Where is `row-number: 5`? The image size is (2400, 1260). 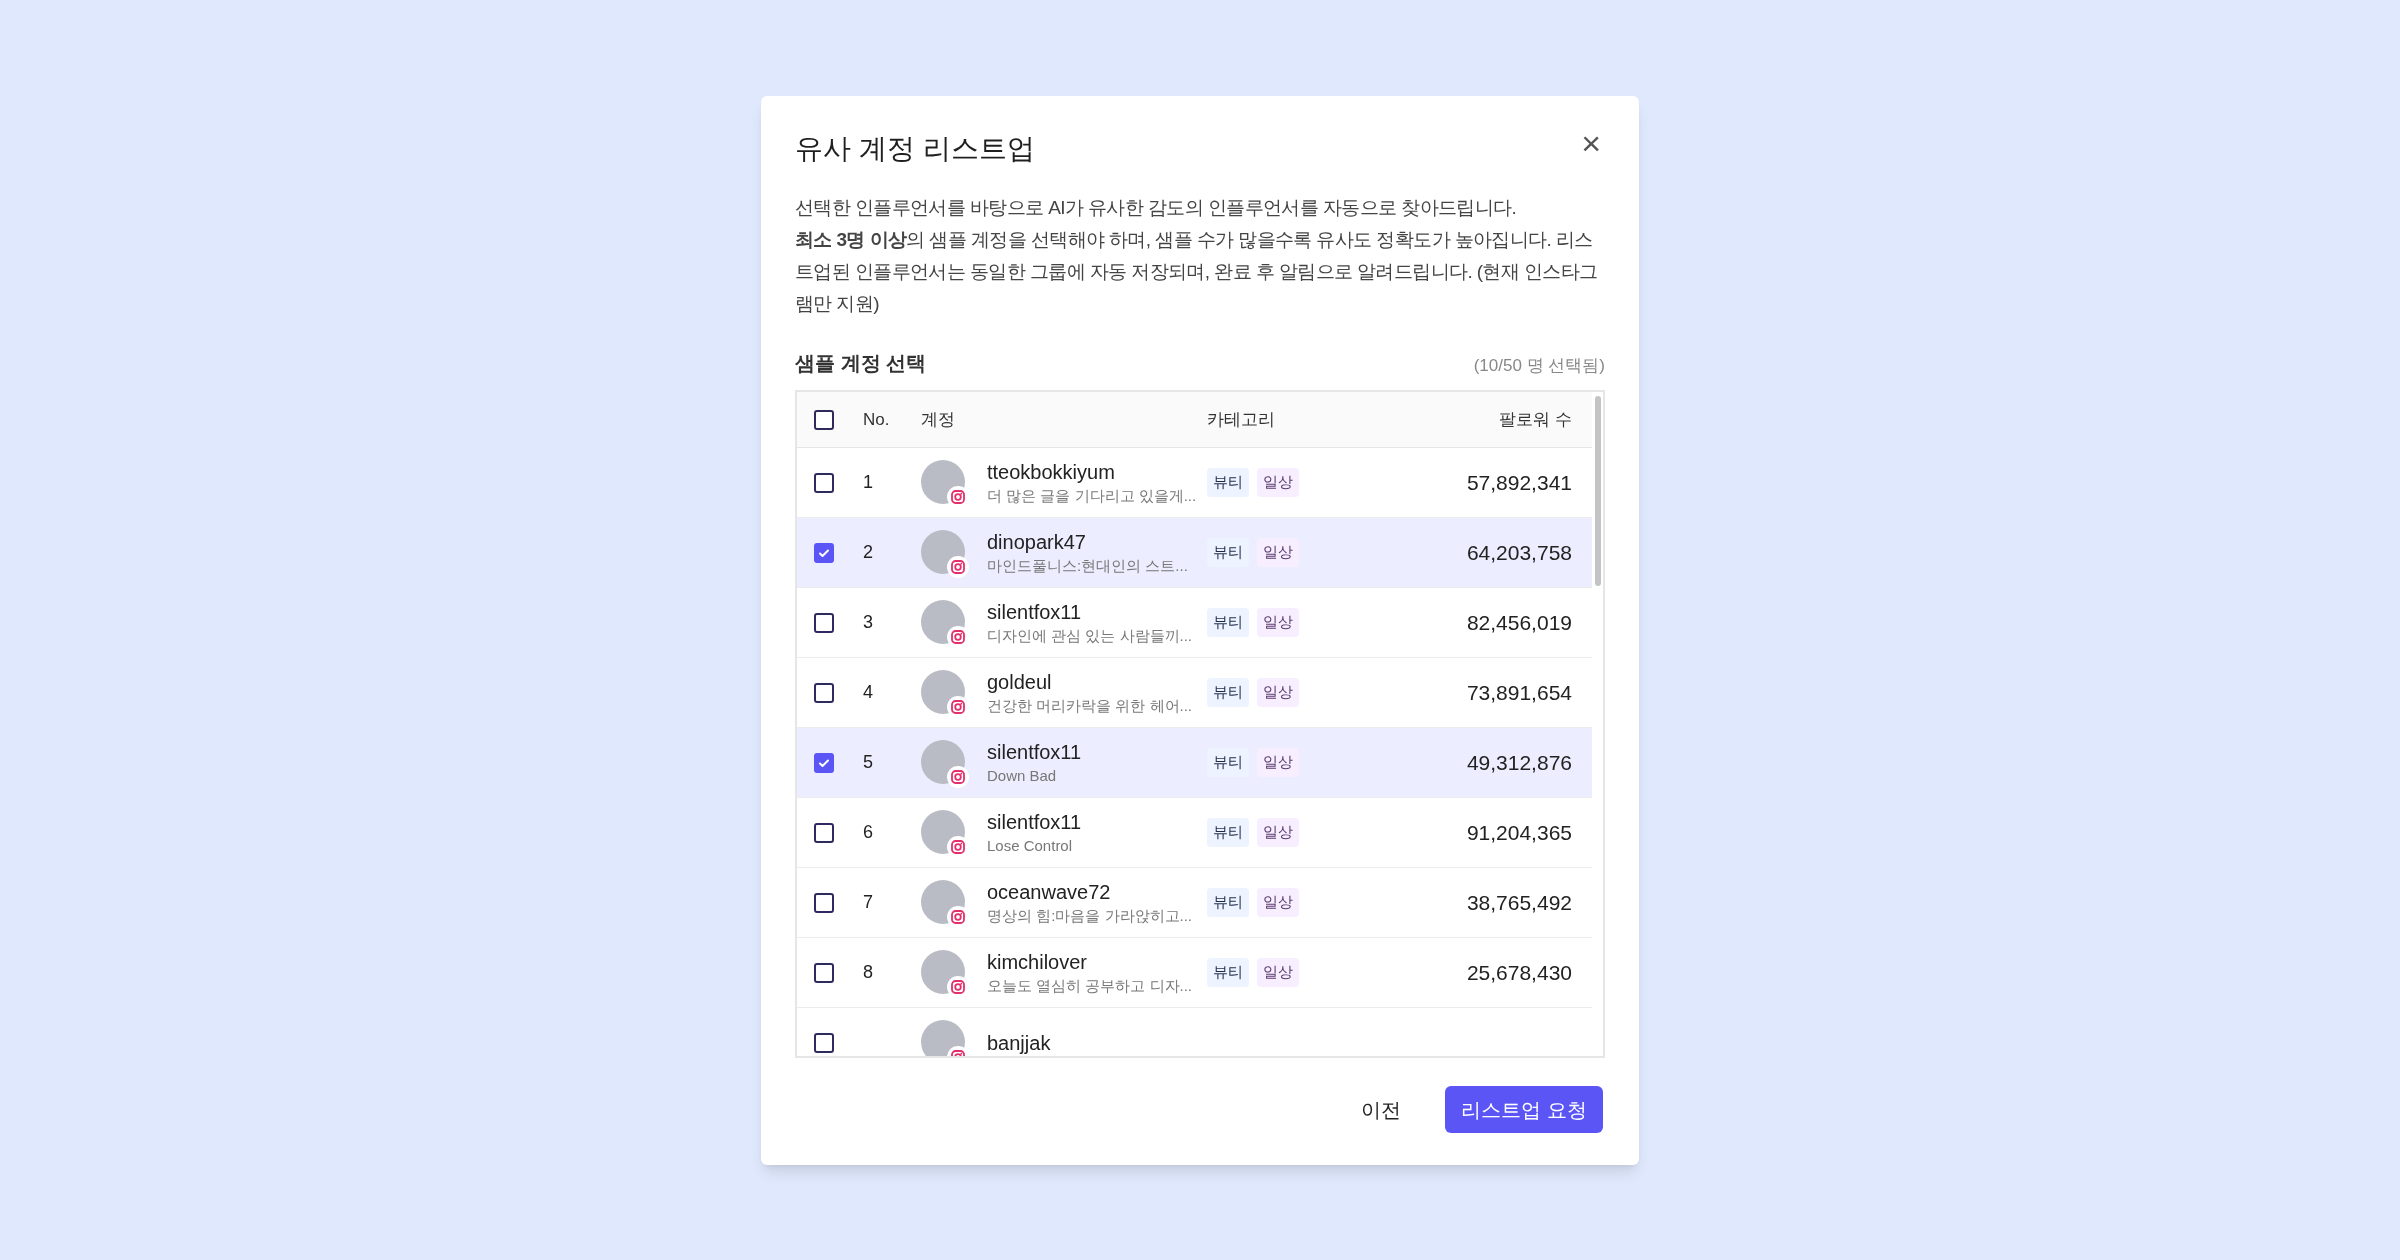 row-number: 5 is located at coordinates (868, 762).